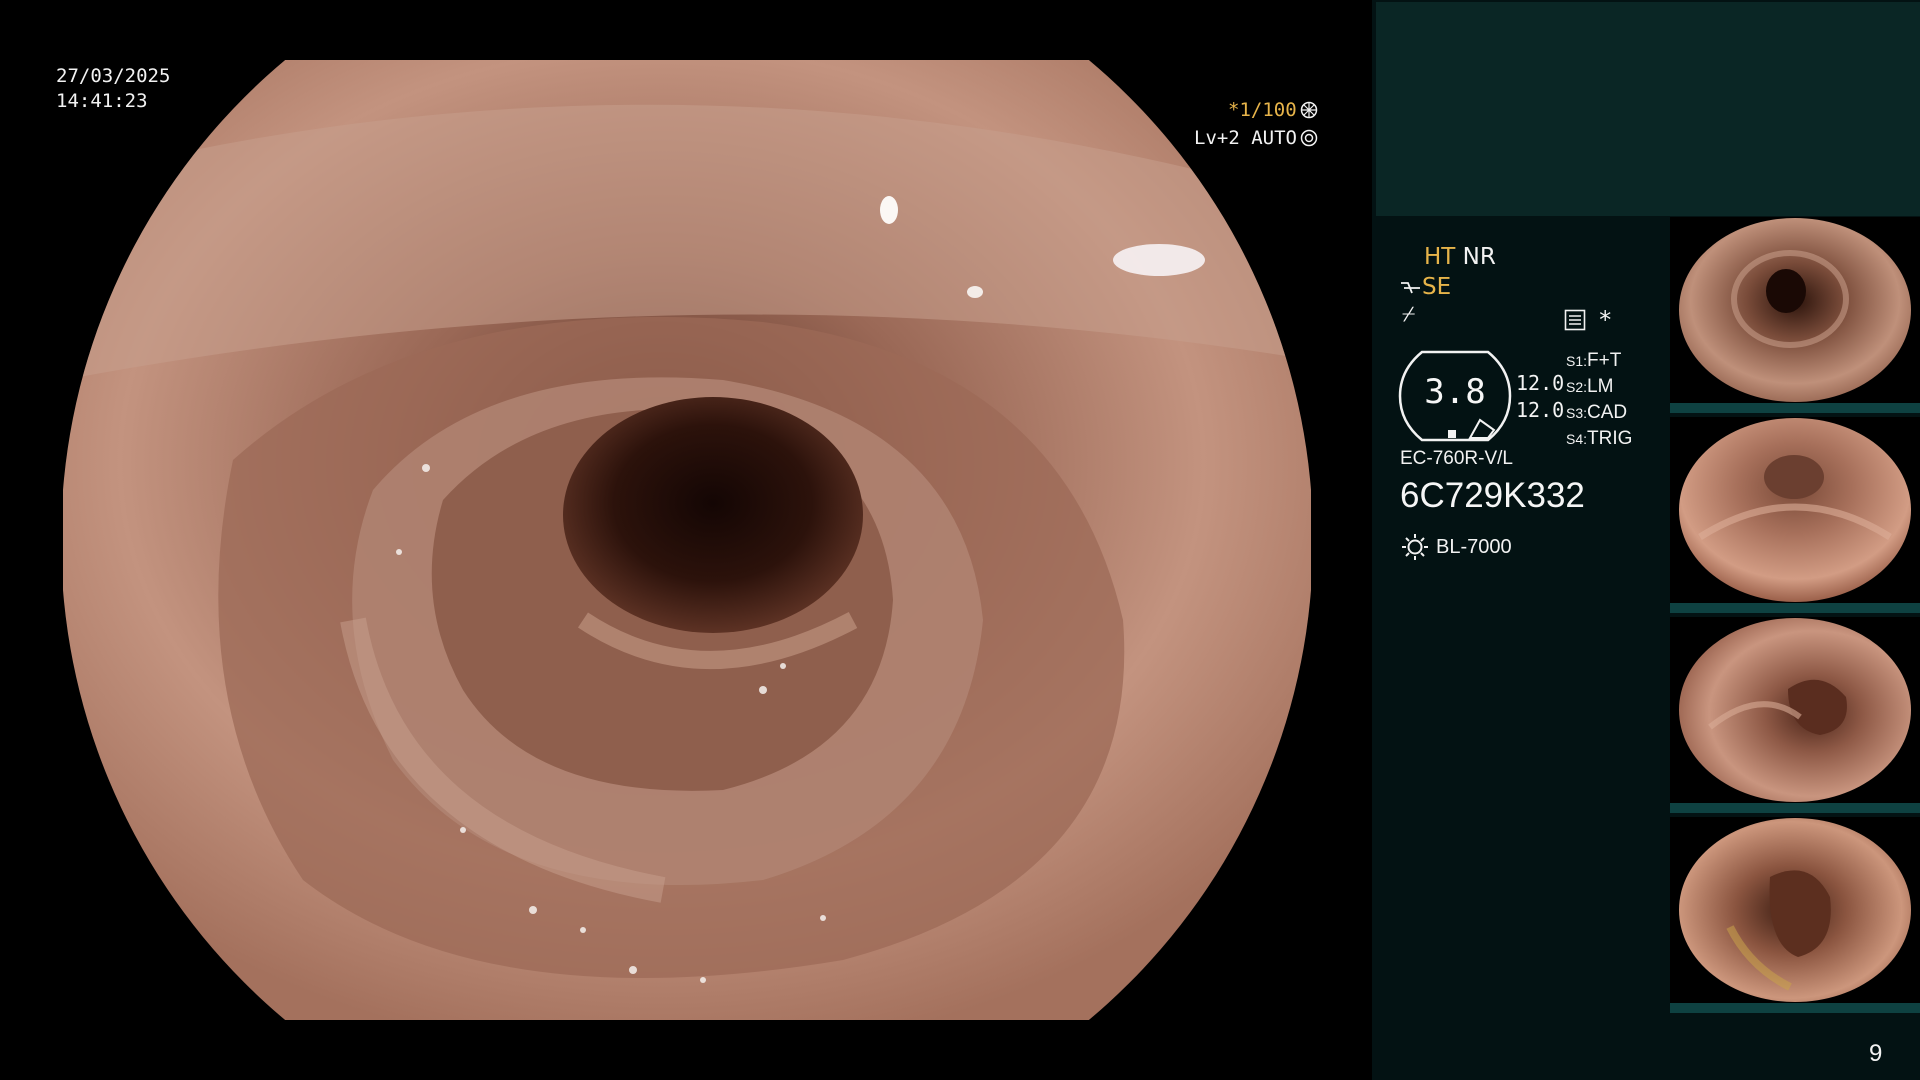 This screenshot has width=1920, height=1080. I want to click on switch-1-value: F+T, so click(1604, 360).